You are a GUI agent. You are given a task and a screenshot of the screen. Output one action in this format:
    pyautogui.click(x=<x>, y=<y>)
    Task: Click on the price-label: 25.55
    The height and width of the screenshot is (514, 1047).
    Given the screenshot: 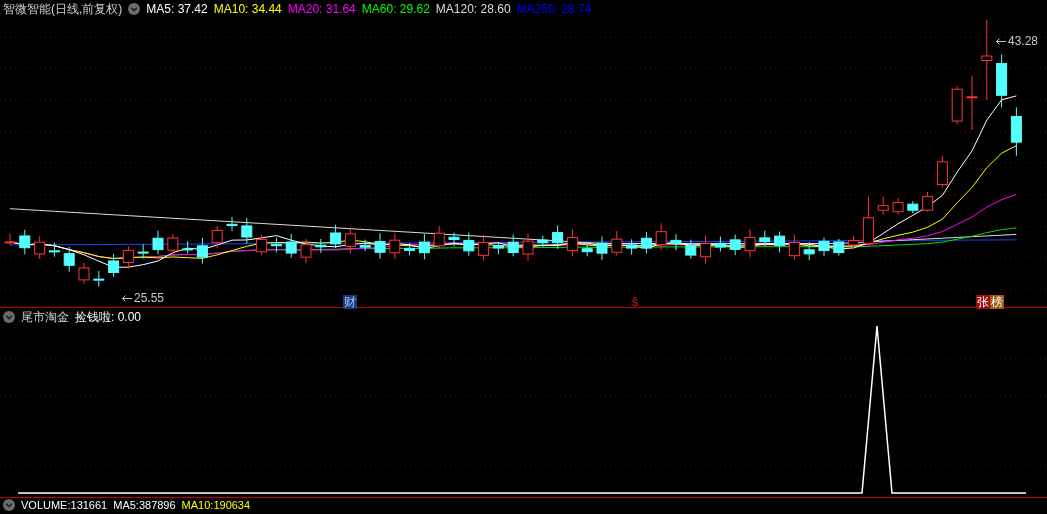 What is the action you would take?
    pyautogui.click(x=149, y=298)
    